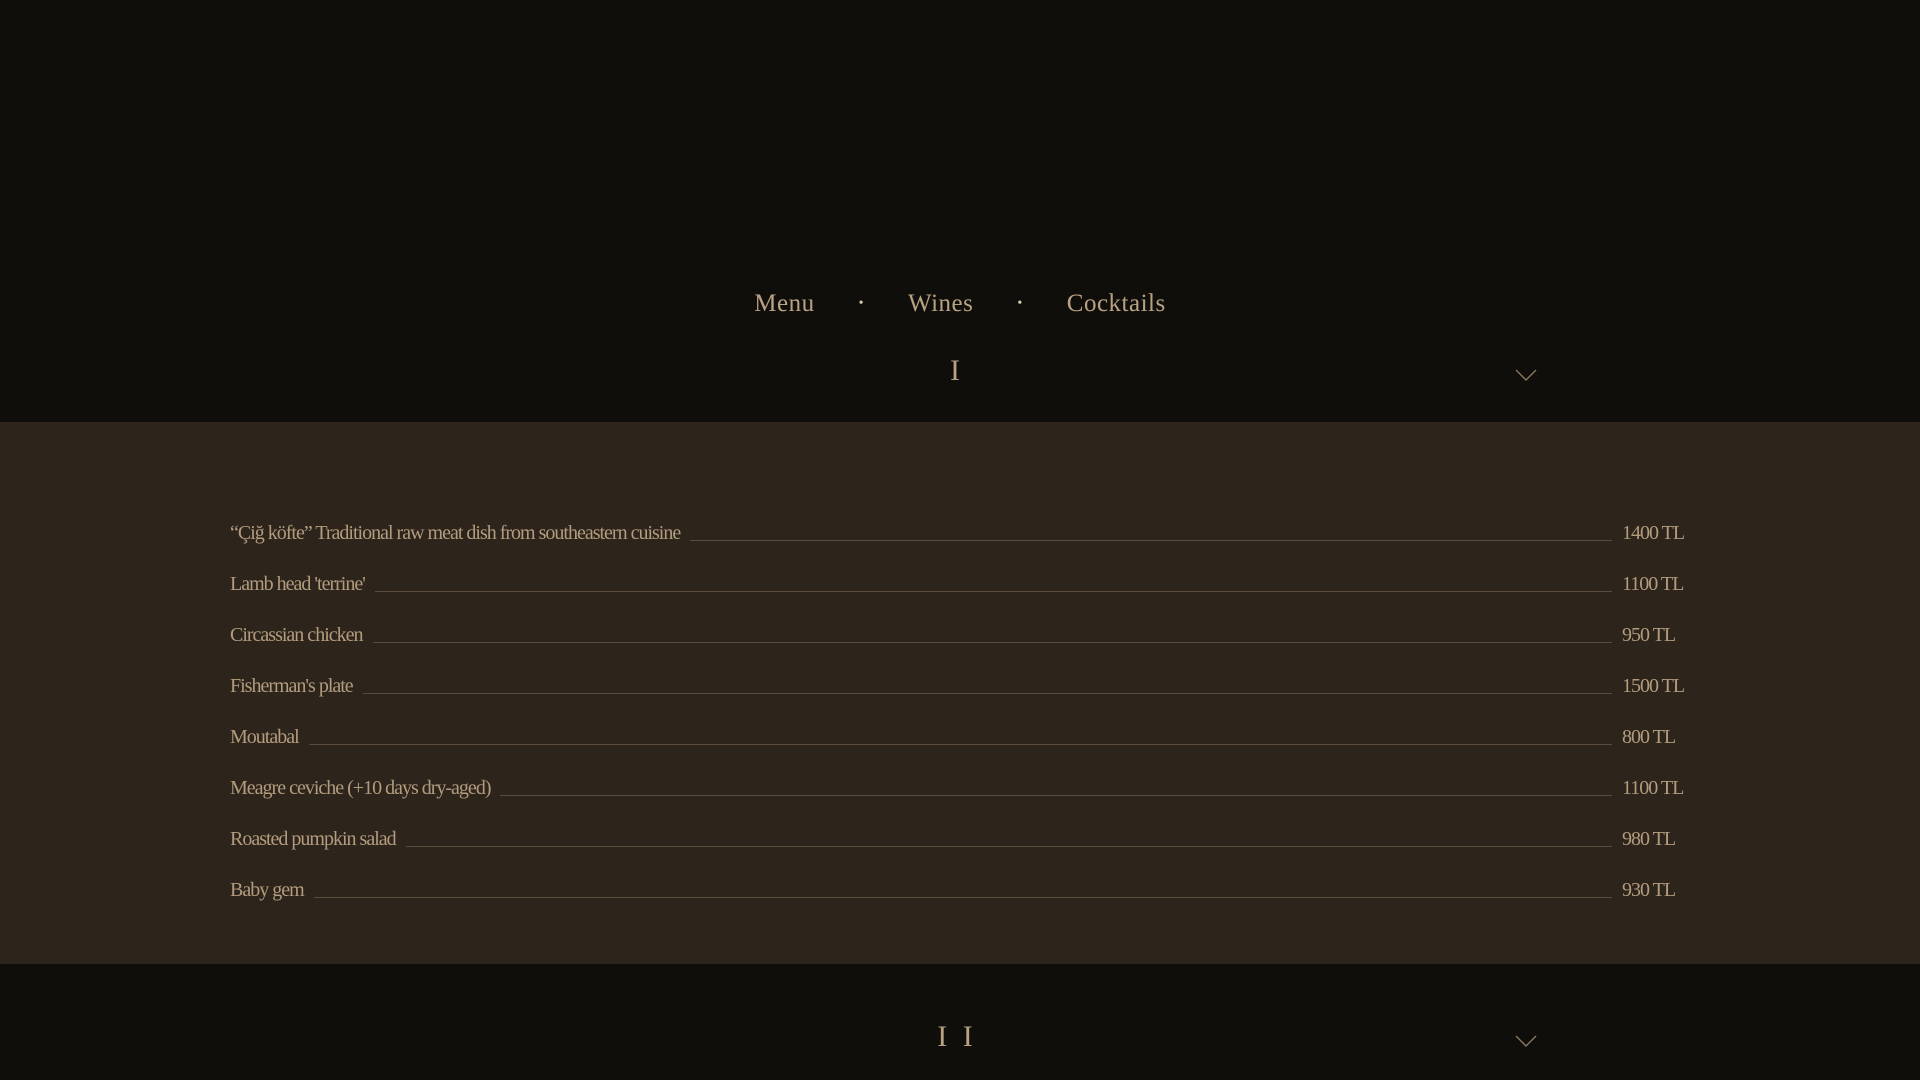 This screenshot has height=1080, width=1920. I want to click on menu-item: Moutabal 800 TL, so click(955, 723).